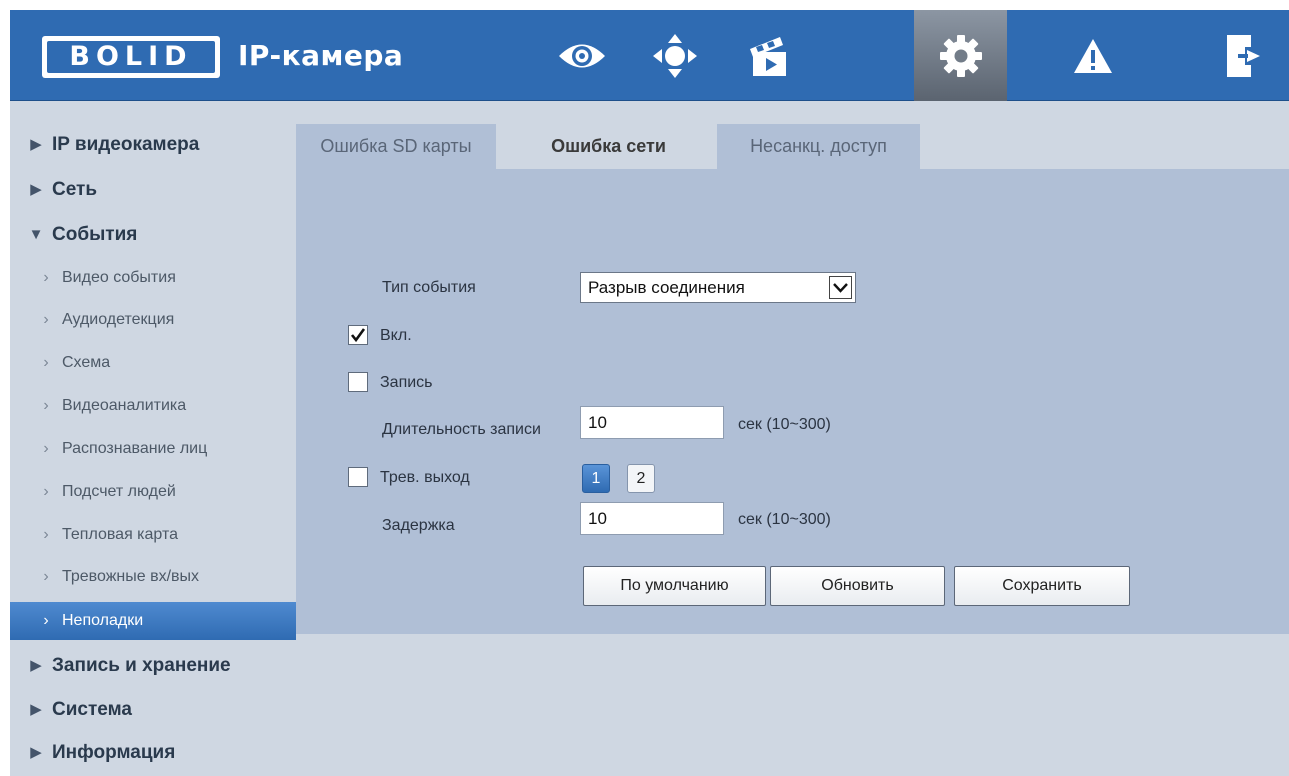 The image size is (1289, 776). I want to click on sidebar-item-label: Сеть, so click(75, 189).